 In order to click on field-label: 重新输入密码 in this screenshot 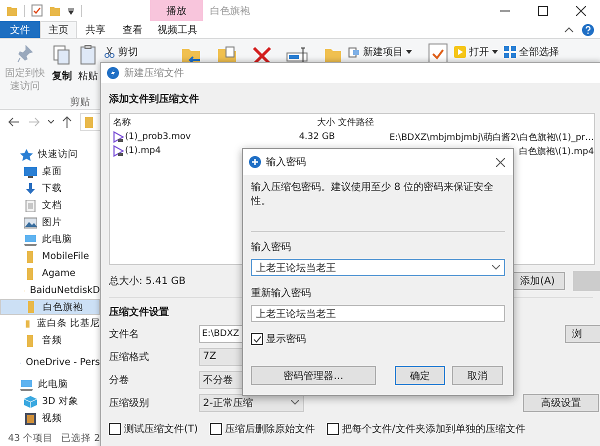, I will do `click(281, 293)`.